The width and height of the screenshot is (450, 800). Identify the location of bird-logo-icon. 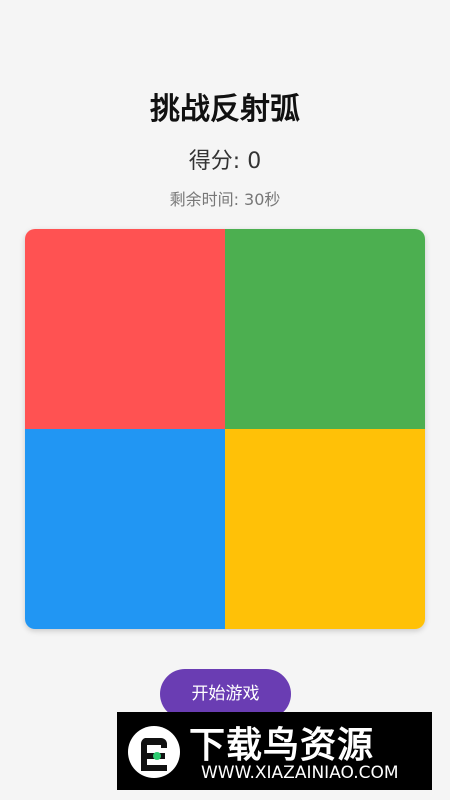
(154, 752).